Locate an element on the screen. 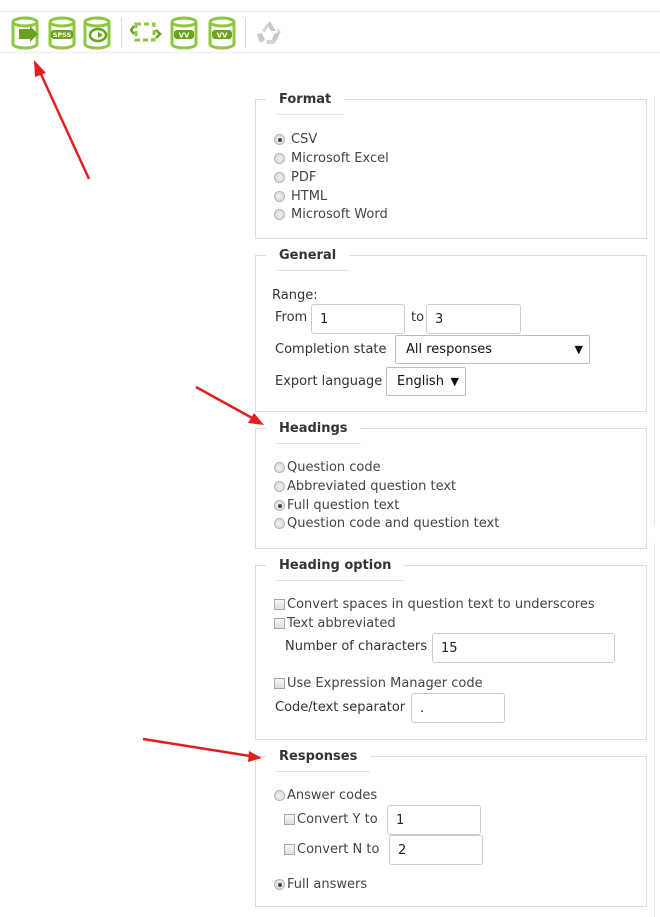  export-vv-survey-button is located at coordinates (145, 33).